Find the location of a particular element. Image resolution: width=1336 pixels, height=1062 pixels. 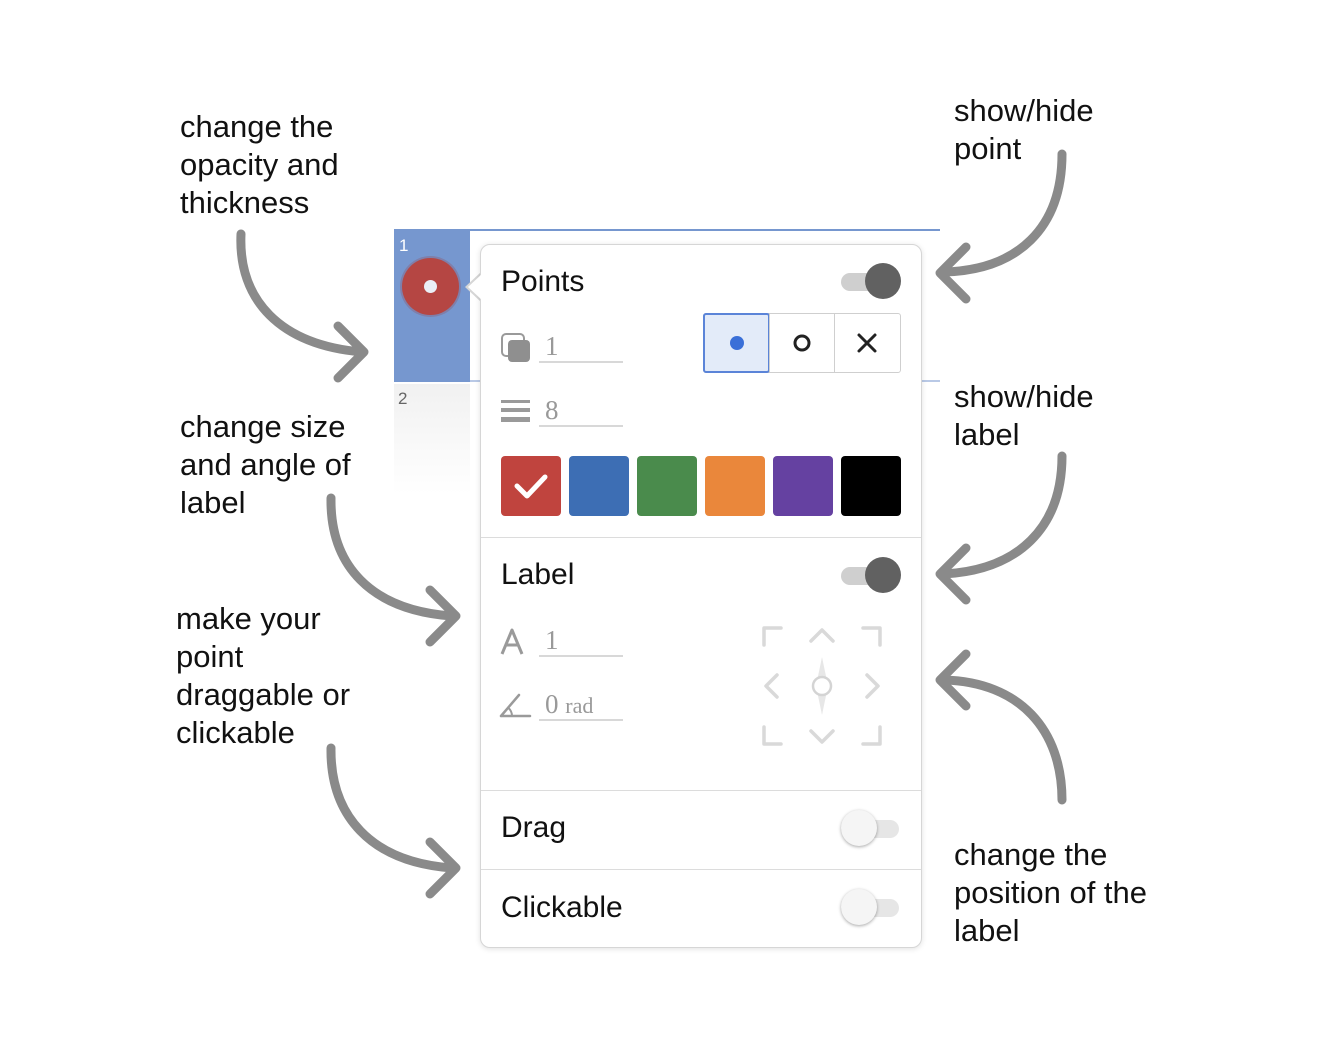

divider-points-label is located at coordinates (701, 537).